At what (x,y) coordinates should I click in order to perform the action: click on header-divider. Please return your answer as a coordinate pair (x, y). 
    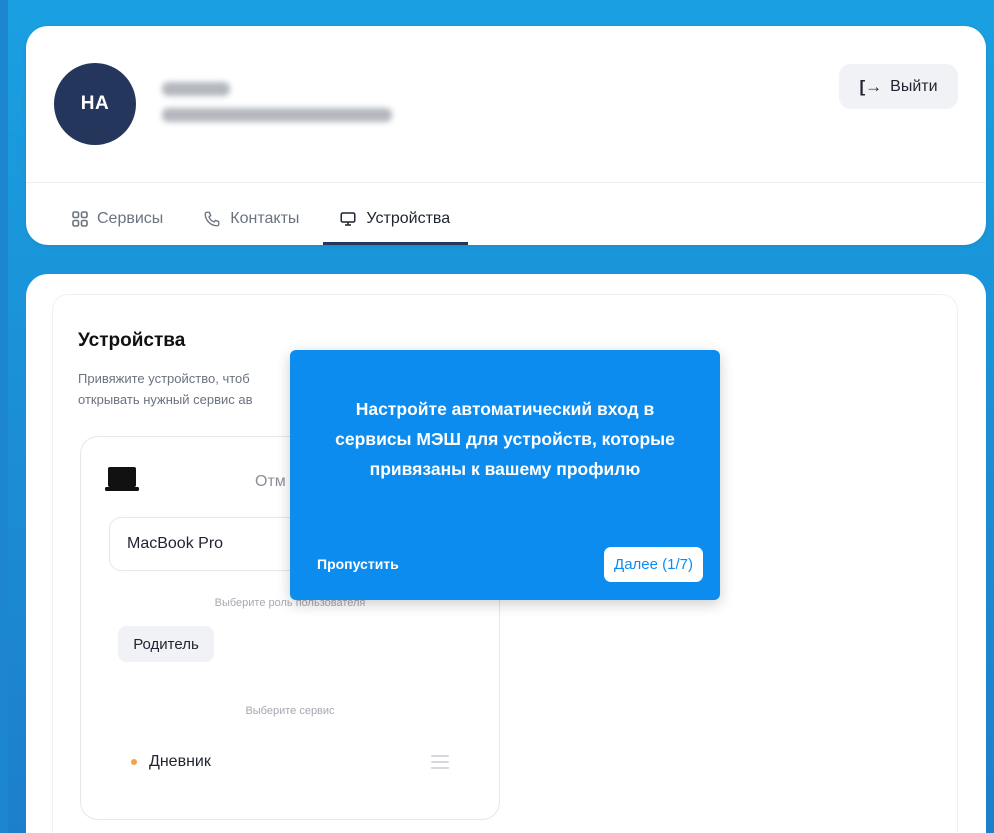
    Looking at the image, I should click on (506, 182).